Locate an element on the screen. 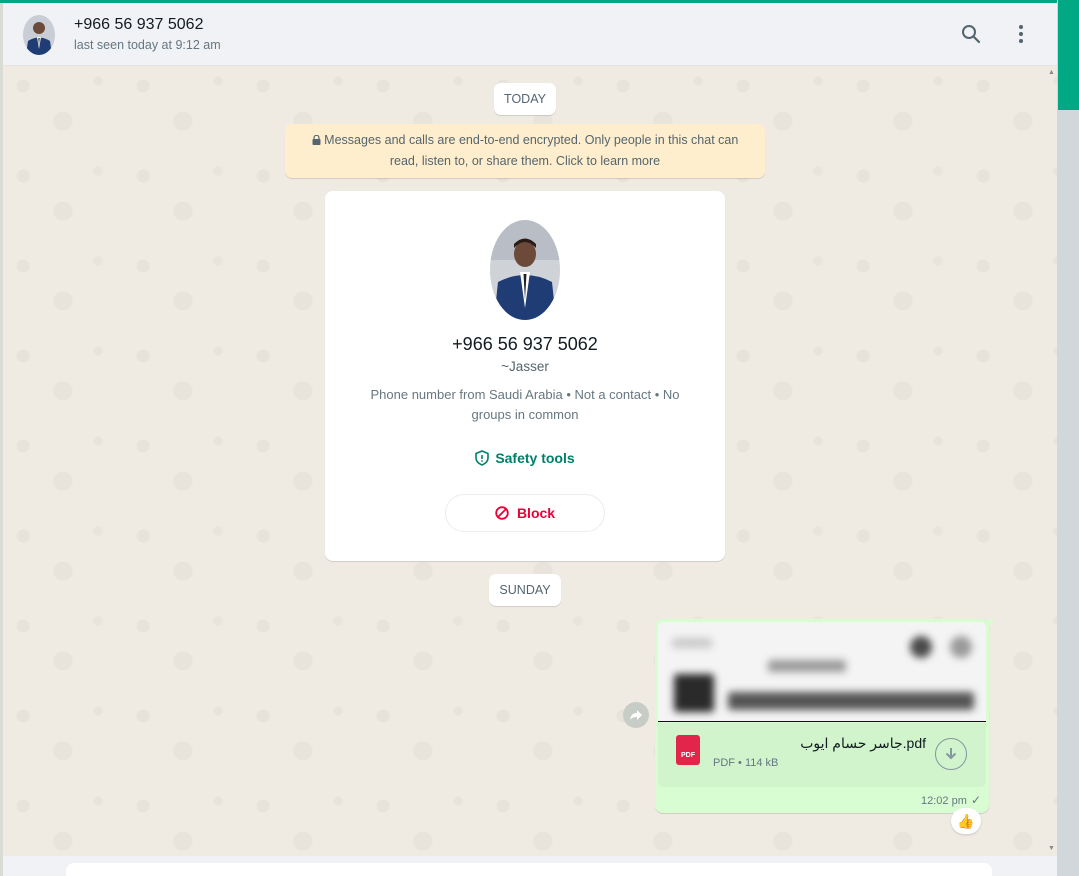  card-push-name: ~Jasser is located at coordinates (525, 366).